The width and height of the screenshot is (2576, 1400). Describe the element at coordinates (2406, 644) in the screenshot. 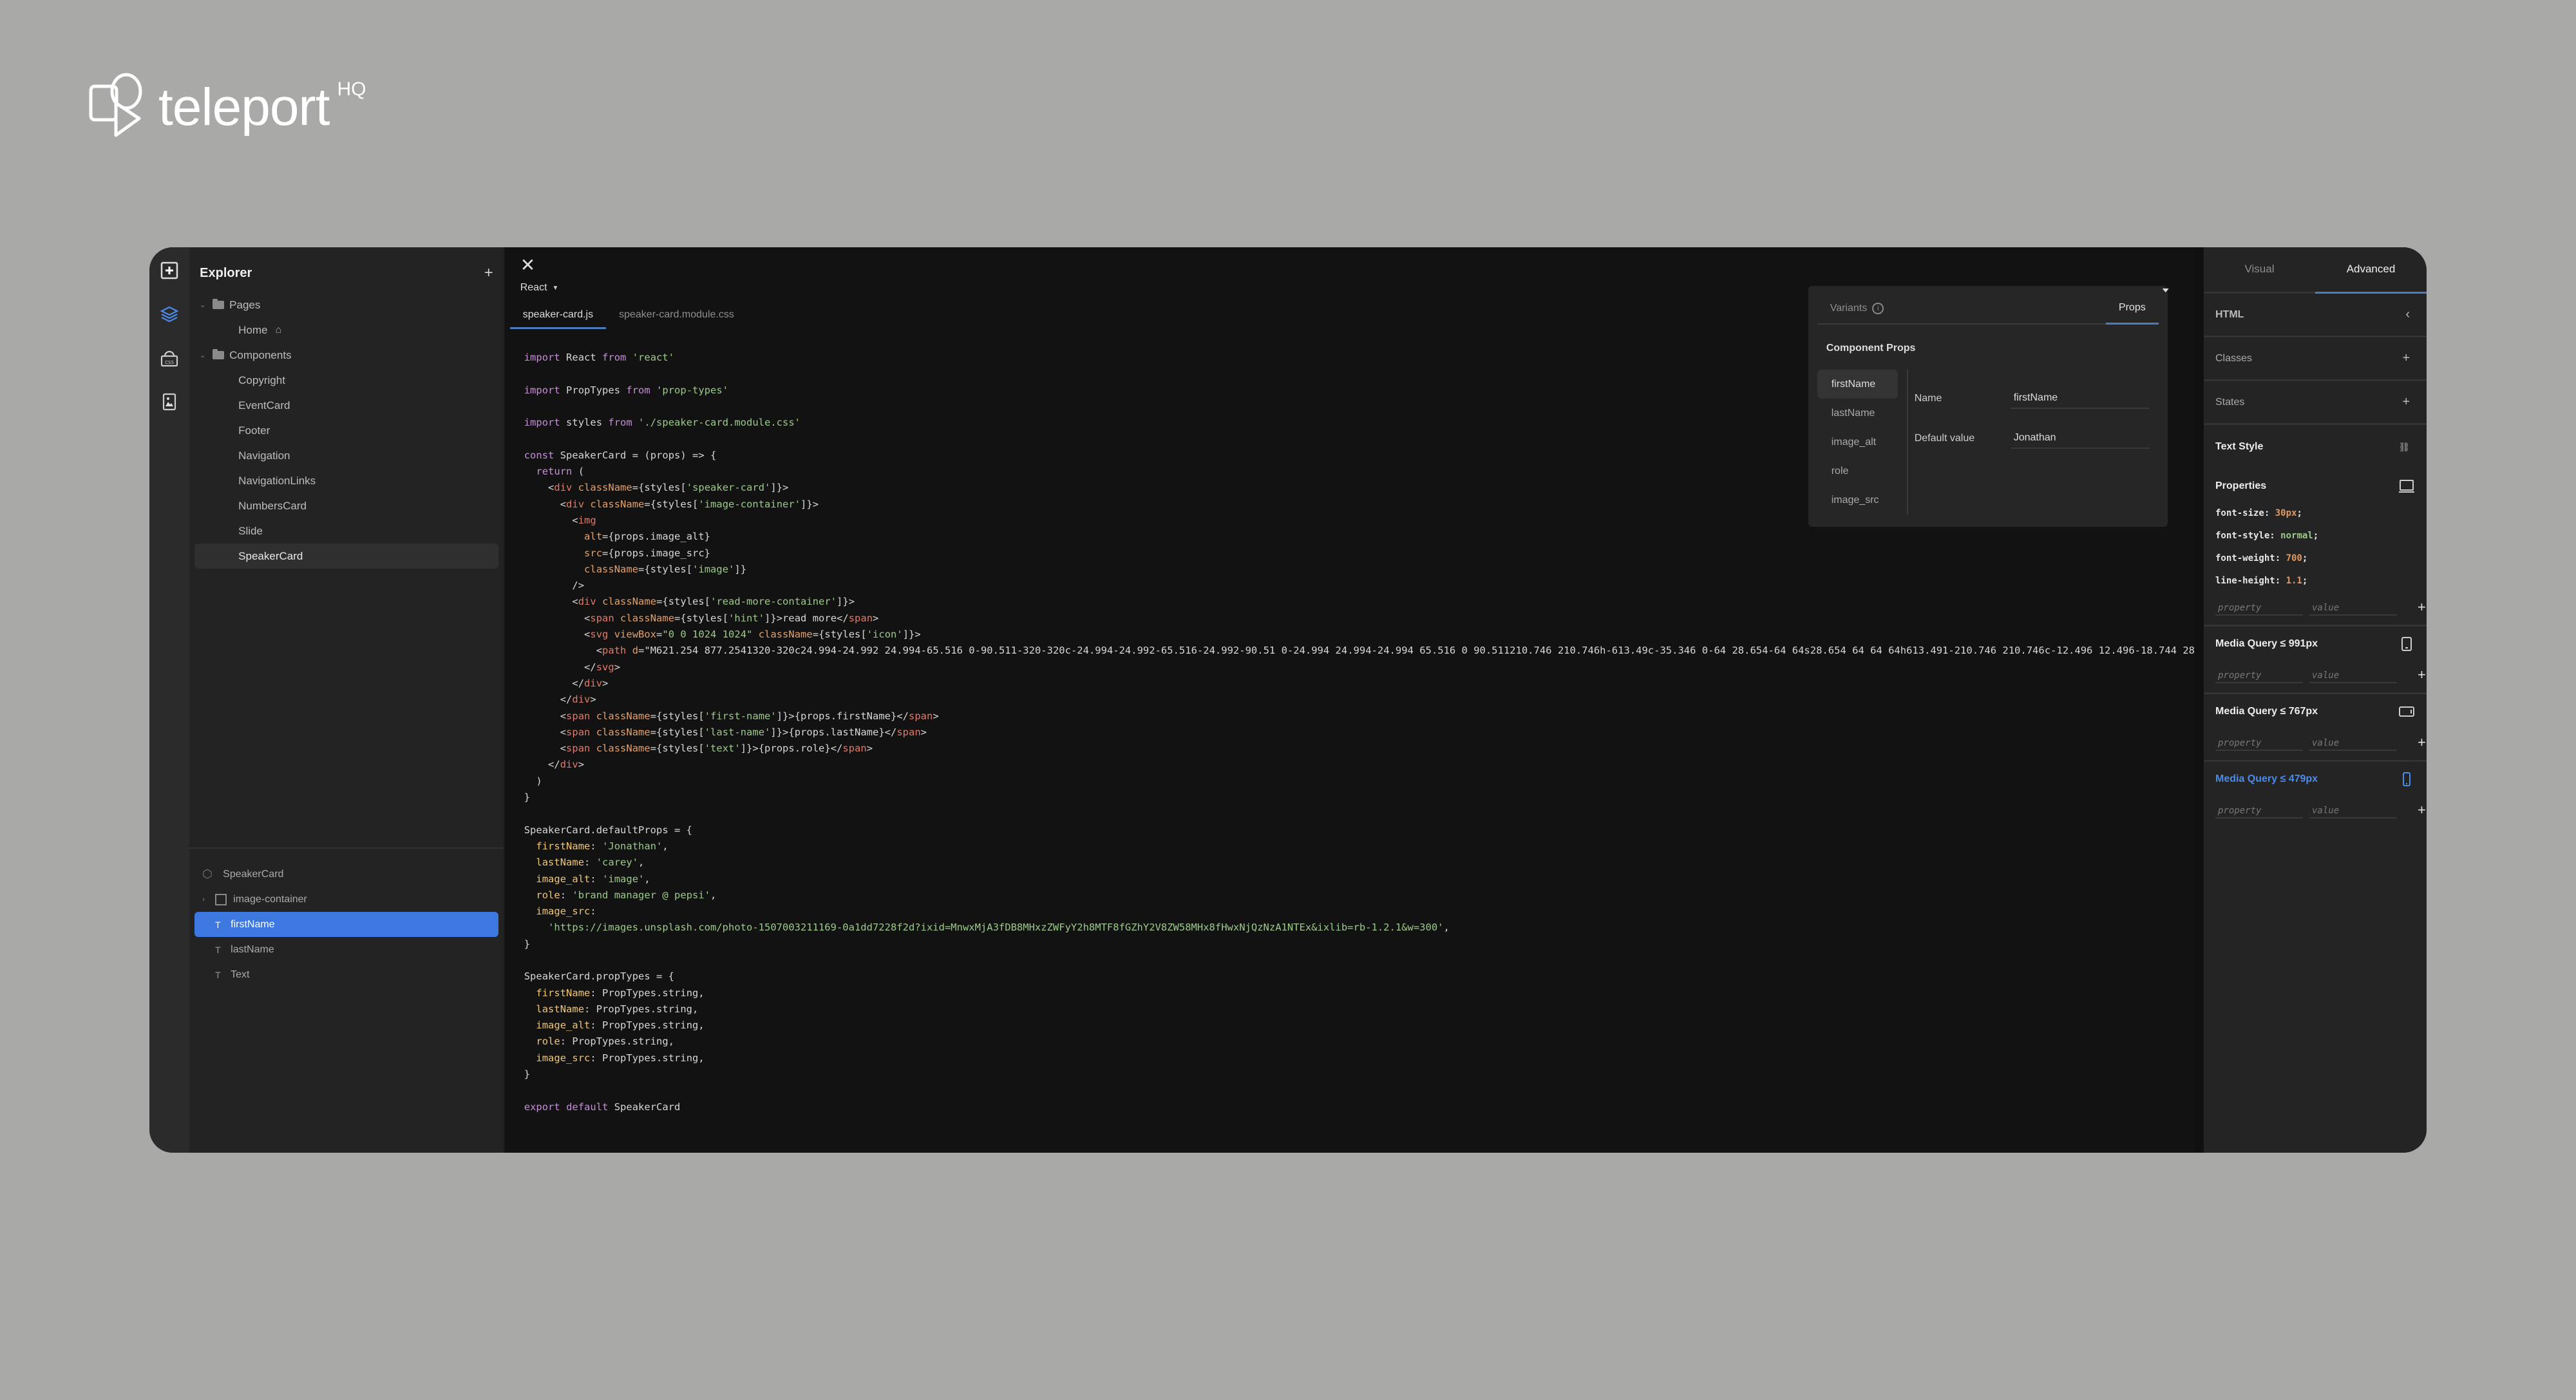

I see `tablet-icon` at that location.